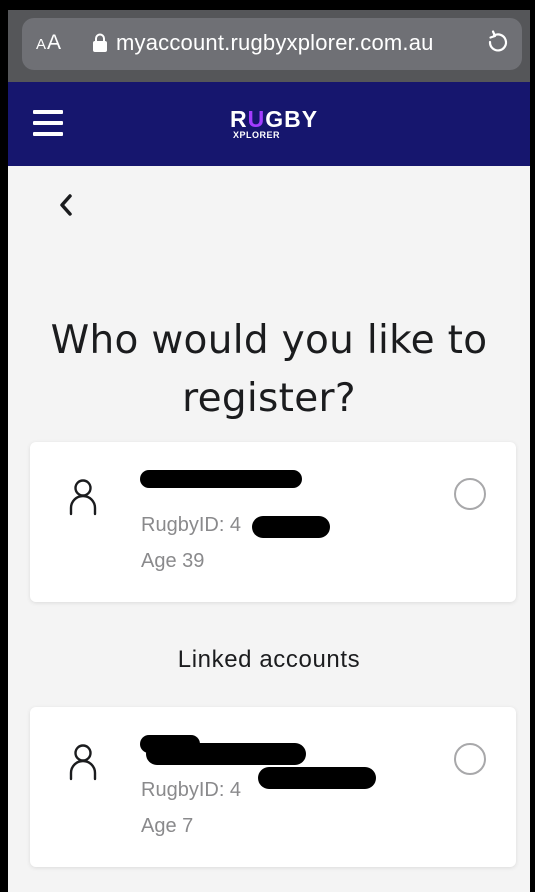  I want to click on address-field: AA myaccount.rugbyxplorer.com.au, so click(272, 44).